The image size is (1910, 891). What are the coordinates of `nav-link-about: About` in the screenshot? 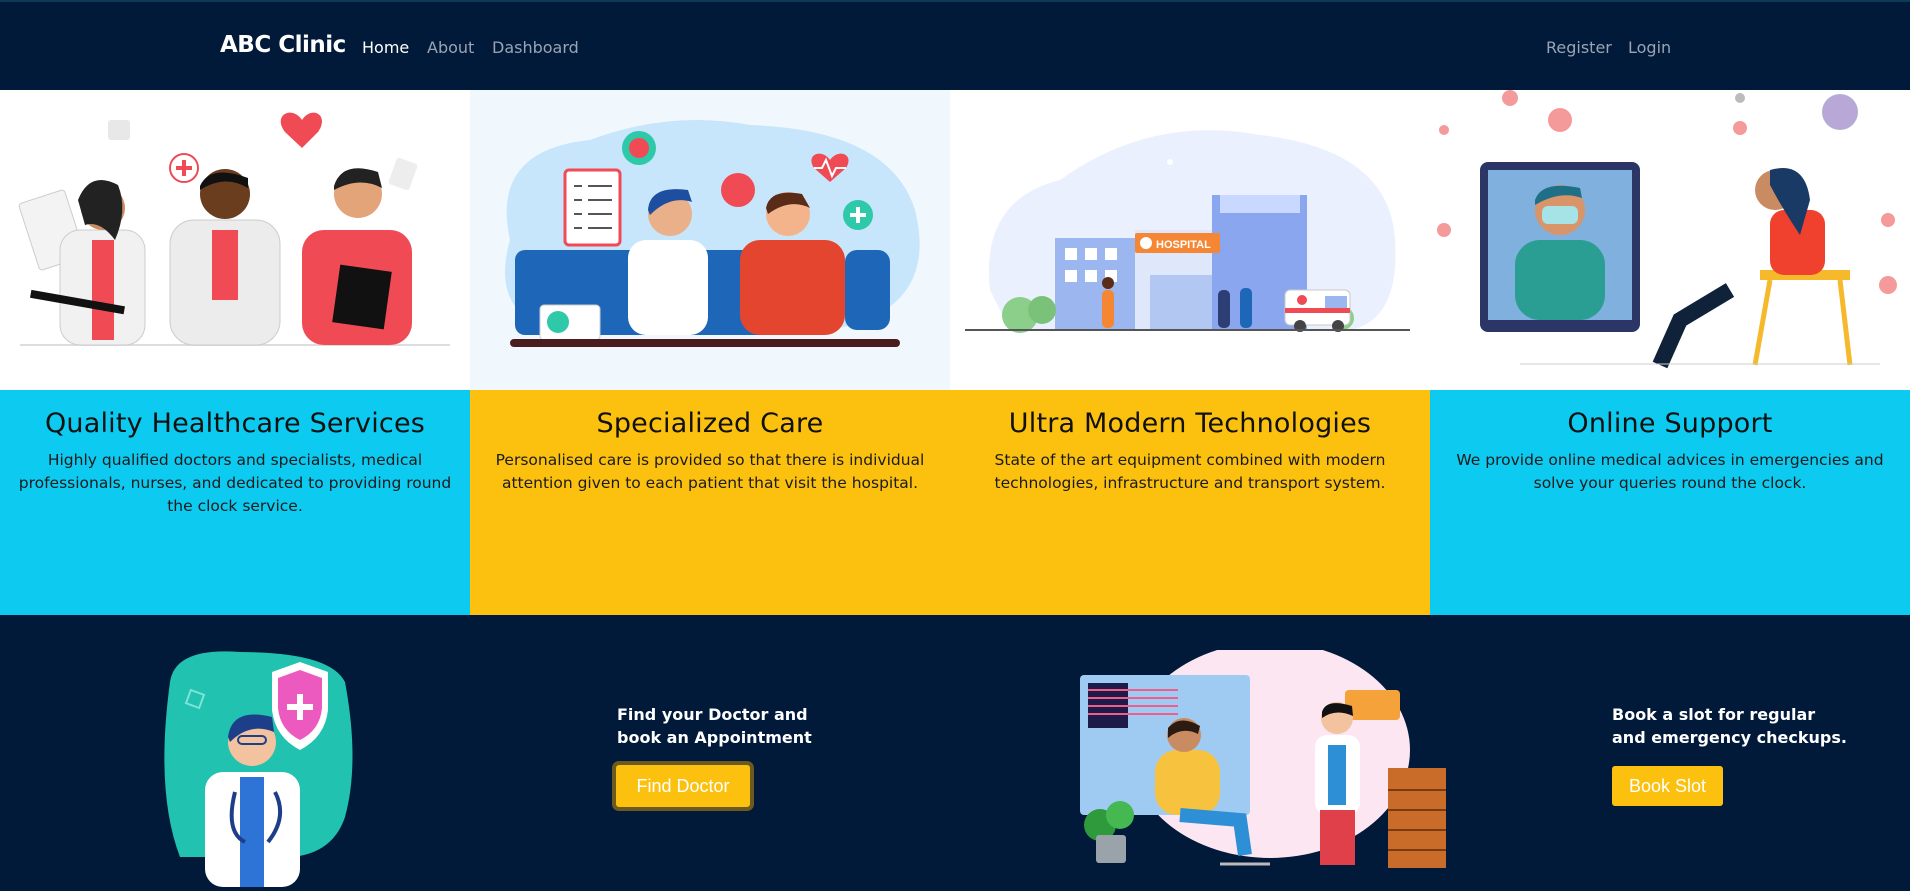 It's located at (450, 47).